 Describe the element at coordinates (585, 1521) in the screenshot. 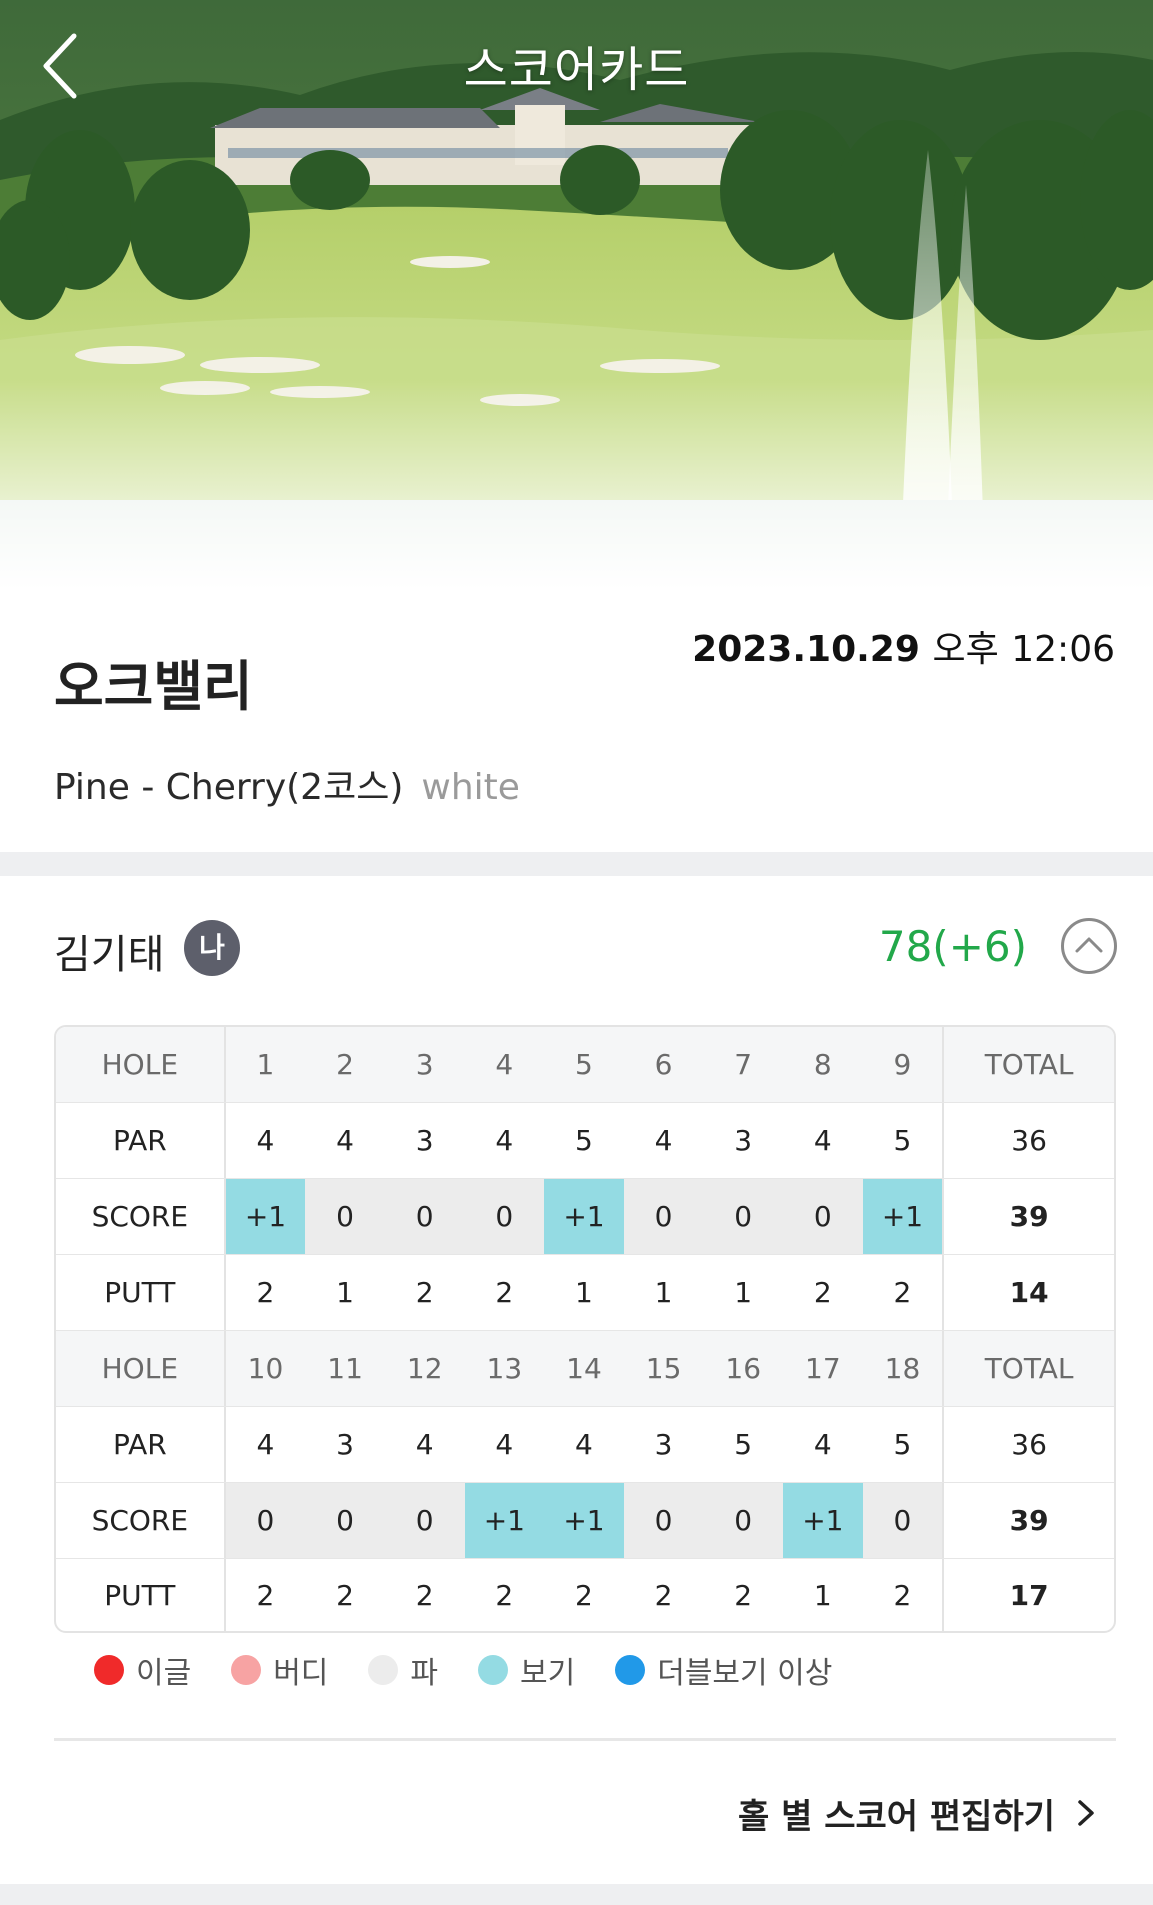

I see `table-row-score-back: SCORE 0 0 0 +1 +1 0 0 +1 0 39` at that location.